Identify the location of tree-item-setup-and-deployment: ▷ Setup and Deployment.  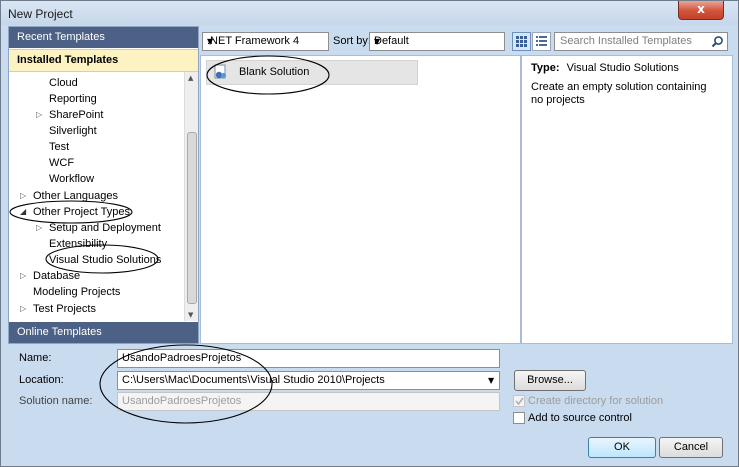
(98, 228).